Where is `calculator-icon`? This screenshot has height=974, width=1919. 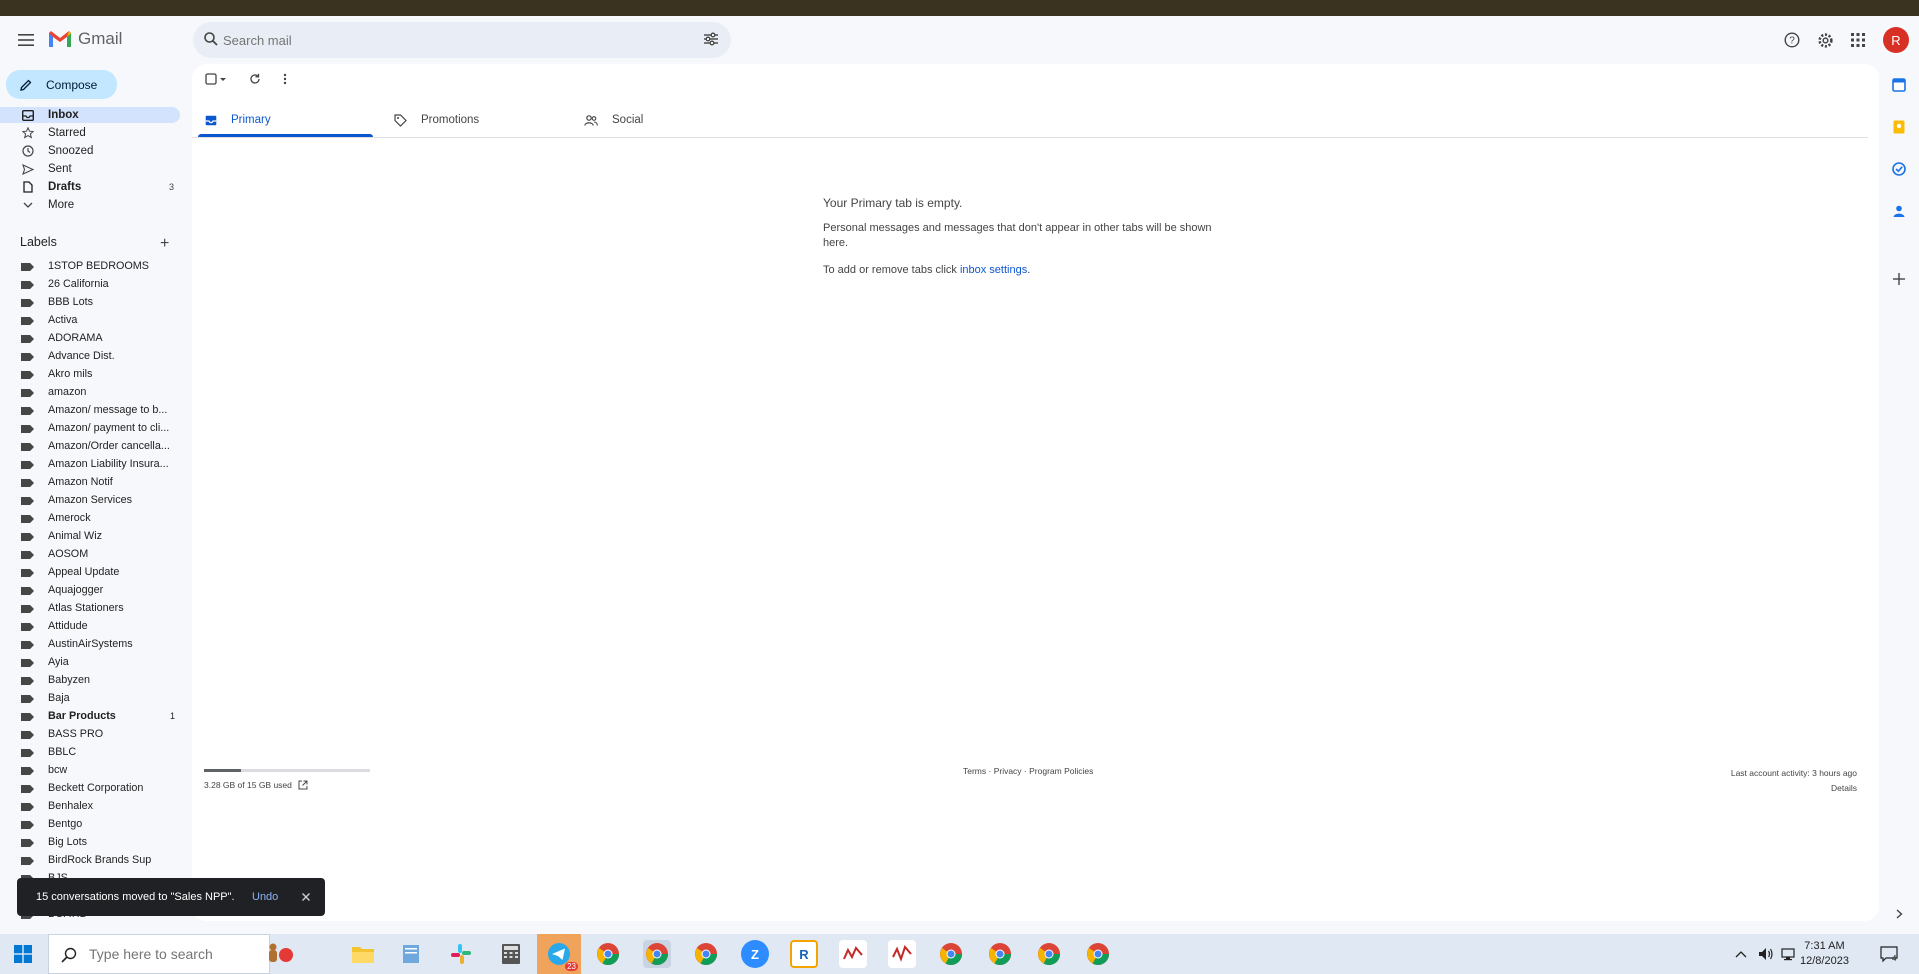 calculator-icon is located at coordinates (511, 954).